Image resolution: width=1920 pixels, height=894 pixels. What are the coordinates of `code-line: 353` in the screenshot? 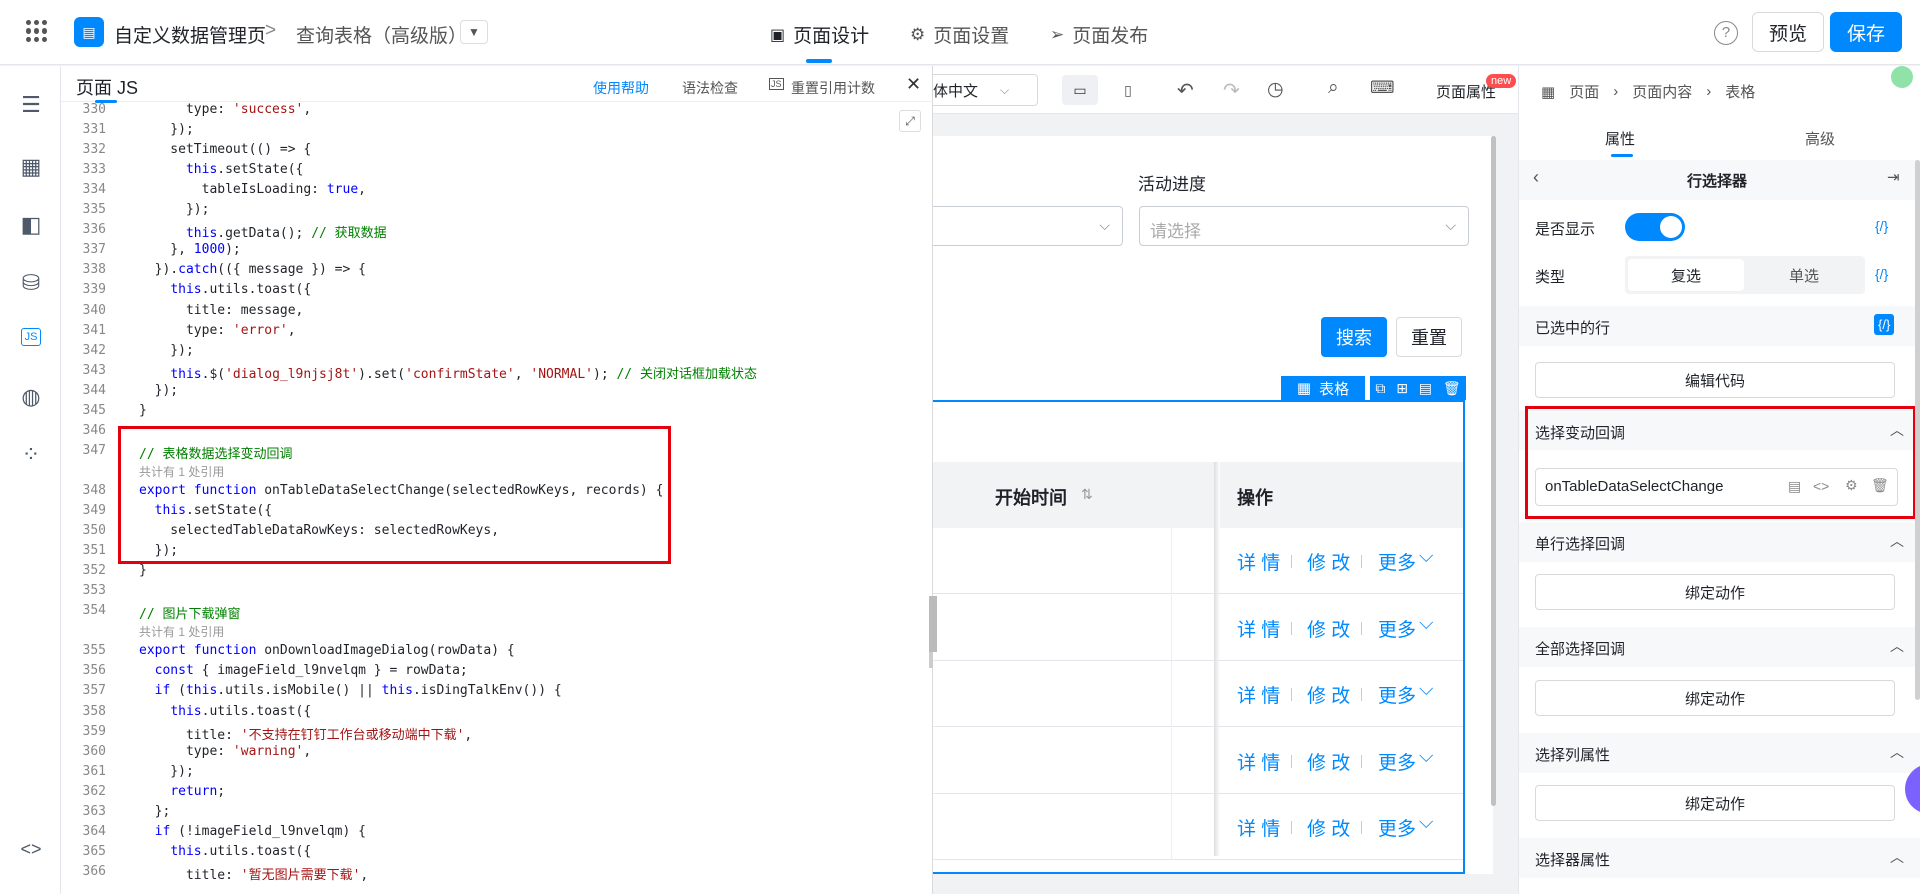 It's located at (497, 593).